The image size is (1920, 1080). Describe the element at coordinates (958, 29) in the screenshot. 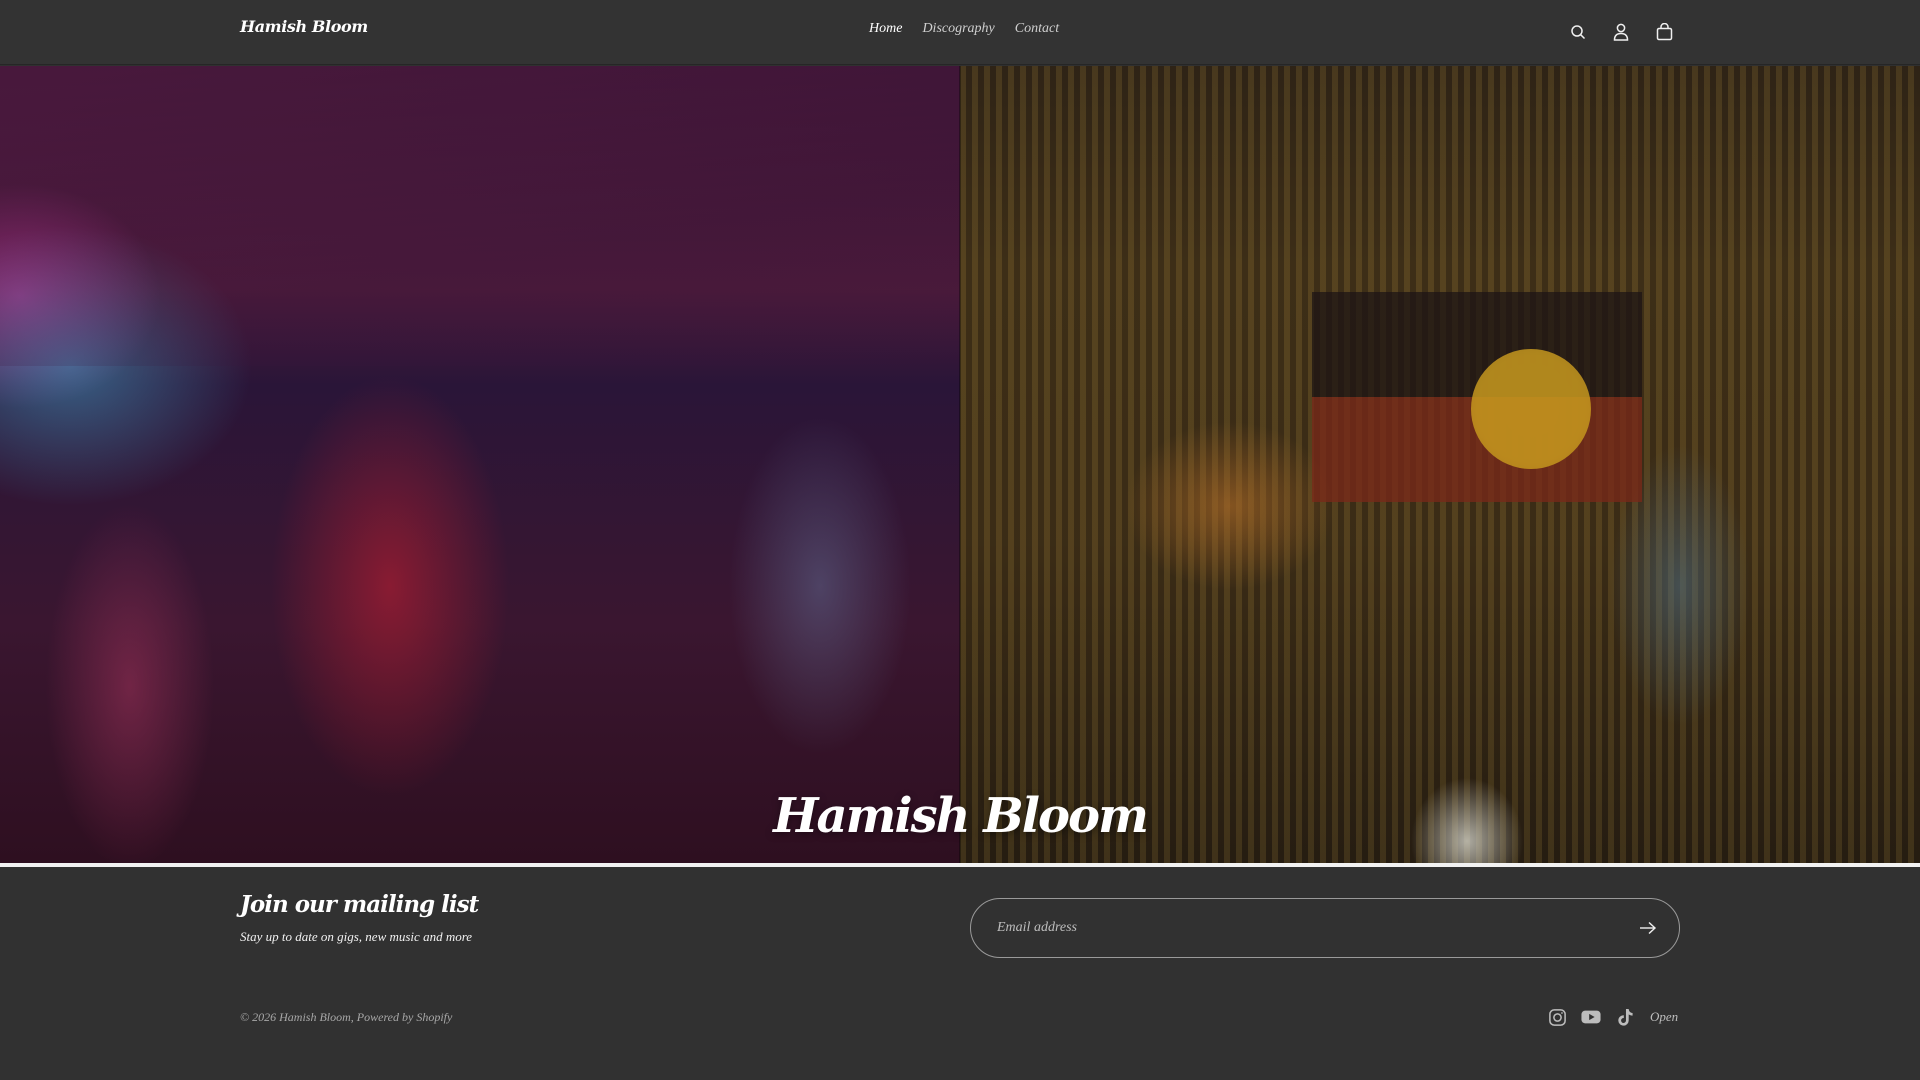

I see `nav-discography: Discography` at that location.